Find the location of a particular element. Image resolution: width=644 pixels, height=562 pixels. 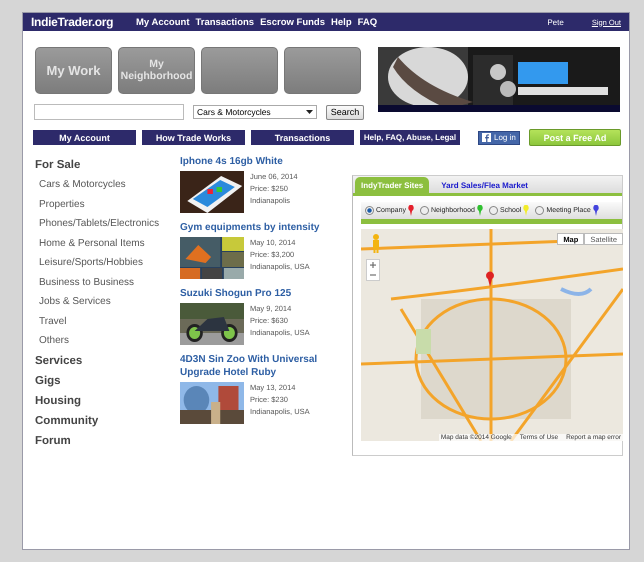

subcategory-link: Business to Business is located at coordinates (107, 282).